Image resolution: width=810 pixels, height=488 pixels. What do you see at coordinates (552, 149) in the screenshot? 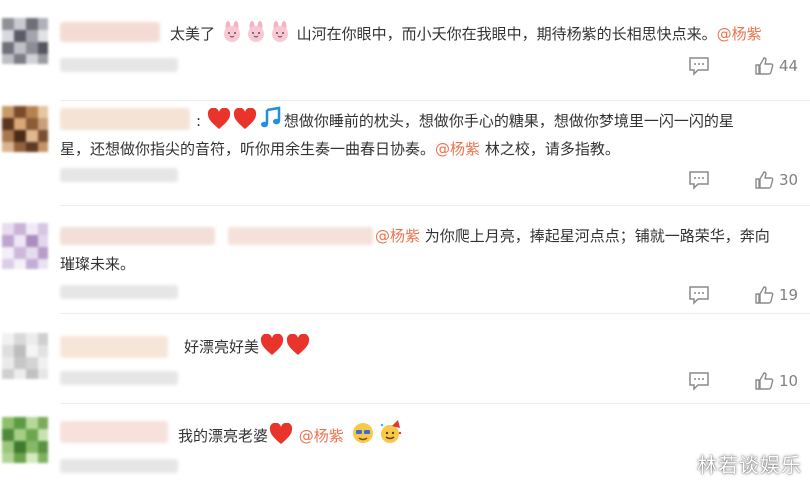
I see `comment-text-part: 林之校，请多指教。` at bounding box center [552, 149].